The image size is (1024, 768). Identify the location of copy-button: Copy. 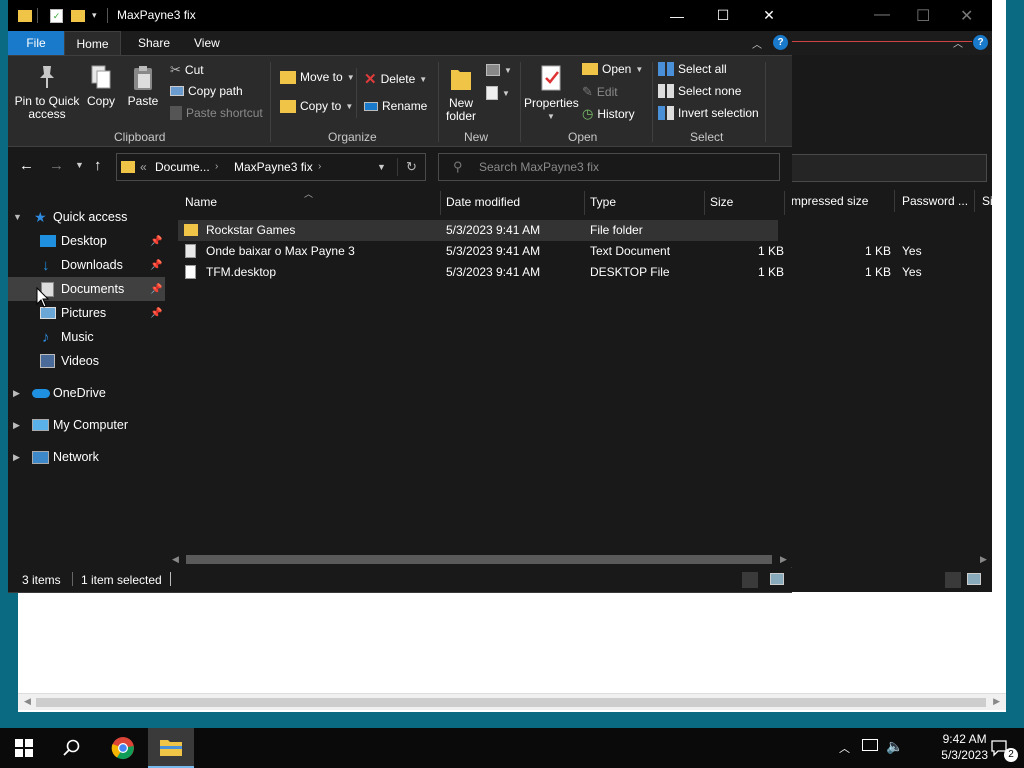
(101, 86).